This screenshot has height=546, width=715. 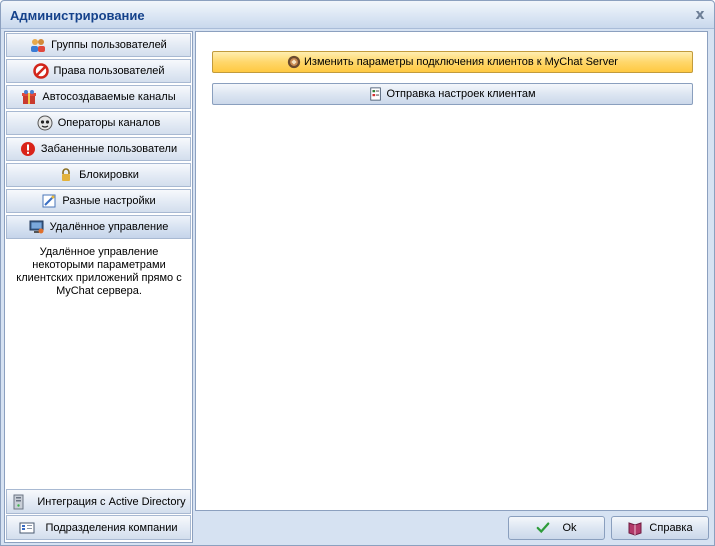 What do you see at coordinates (109, 149) in the screenshot?
I see `nav-item-label: Забаненные пользователи` at bounding box center [109, 149].